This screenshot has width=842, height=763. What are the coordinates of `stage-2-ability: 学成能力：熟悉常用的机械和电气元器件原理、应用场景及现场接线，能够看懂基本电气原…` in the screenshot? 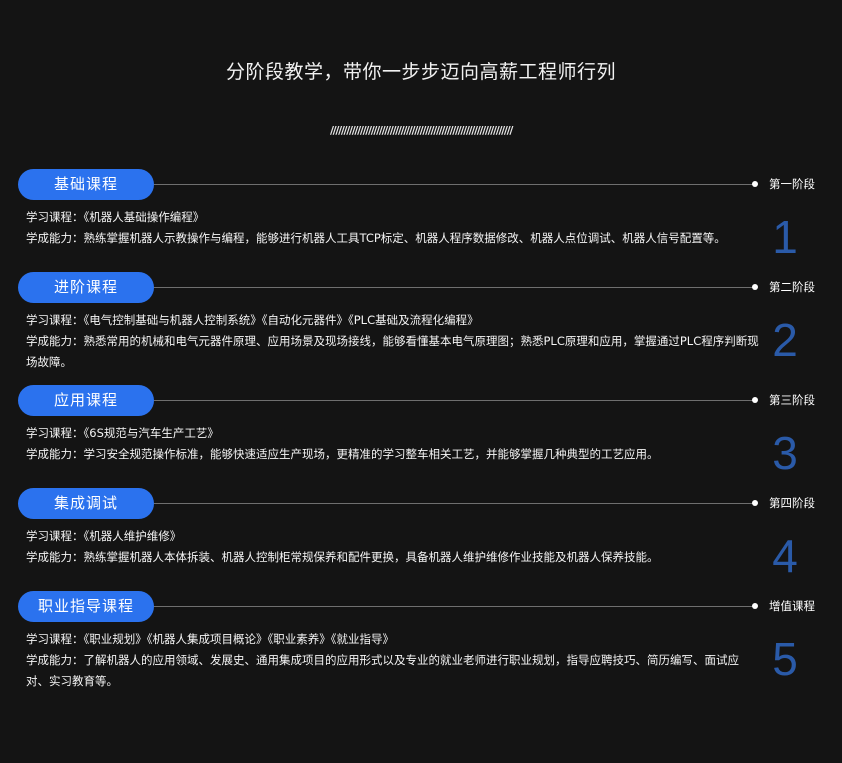 It's located at (392, 351).